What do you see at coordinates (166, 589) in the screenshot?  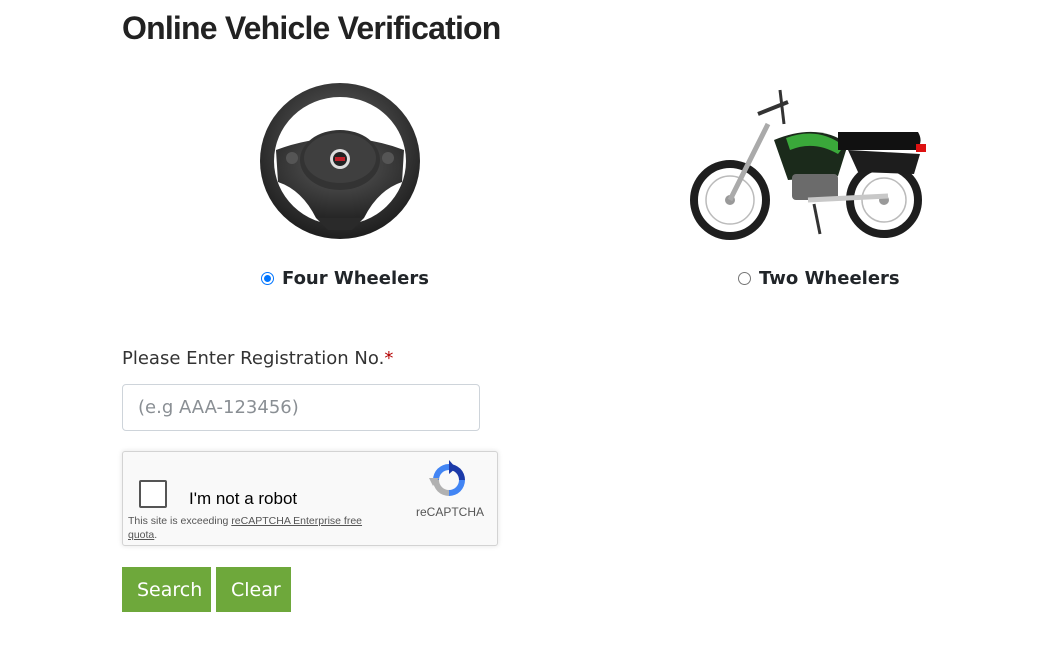 I see `search-button: Search` at bounding box center [166, 589].